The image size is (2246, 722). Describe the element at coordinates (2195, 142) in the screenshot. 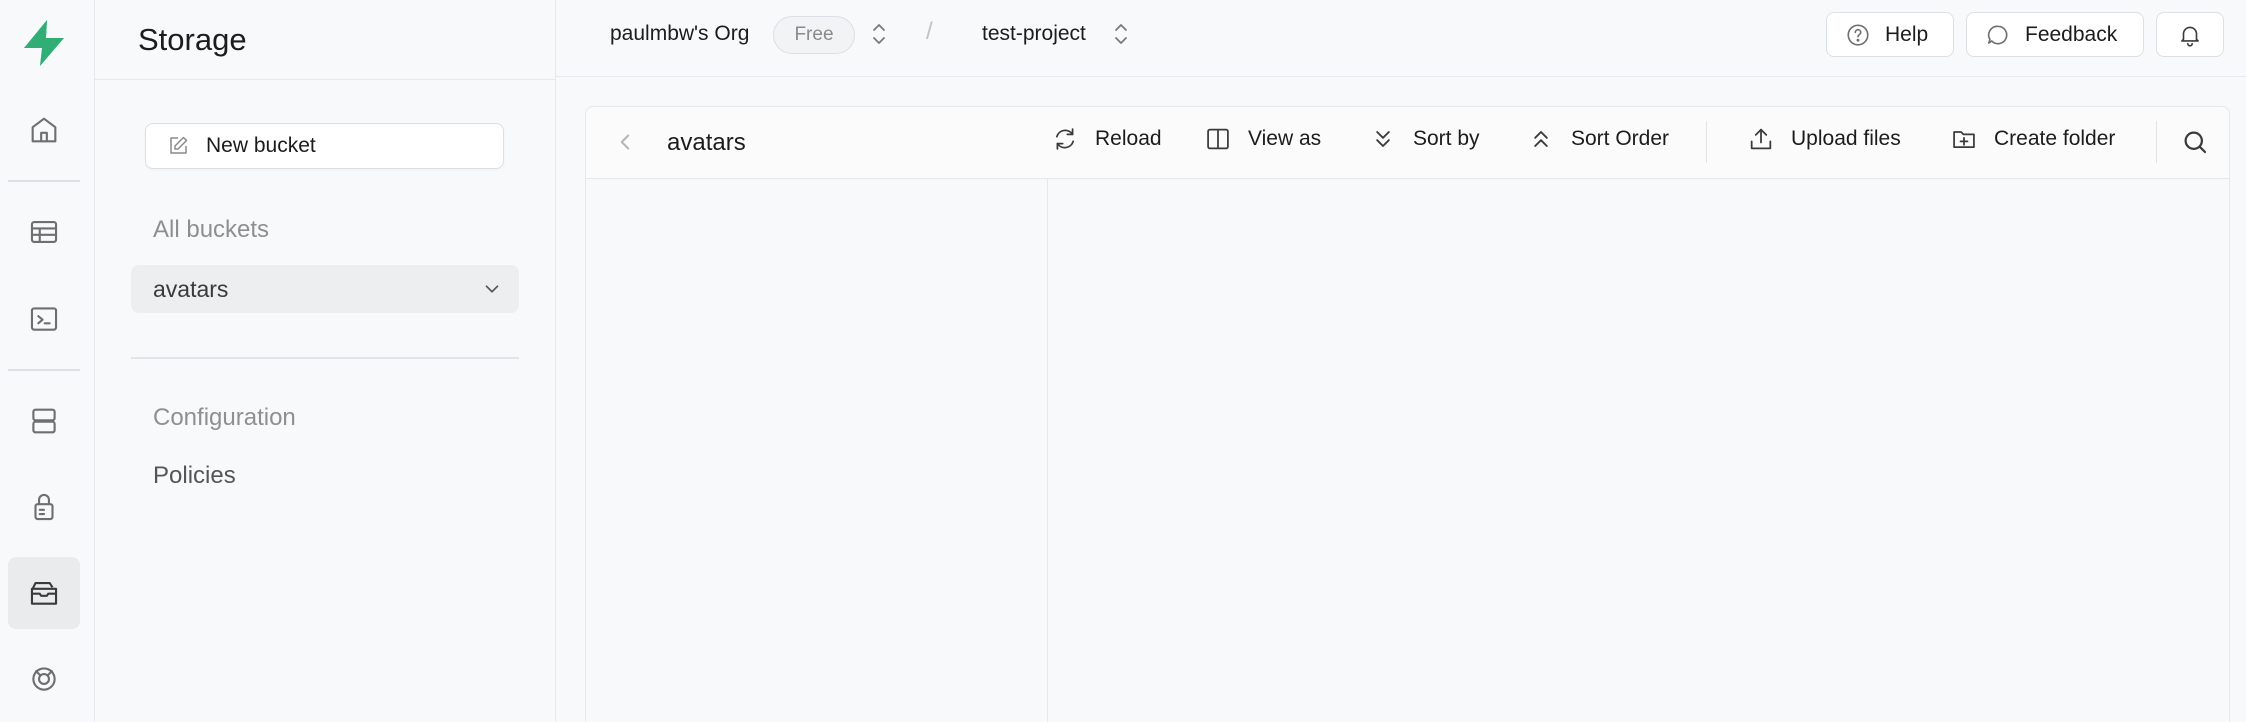

I see `search-icon` at that location.